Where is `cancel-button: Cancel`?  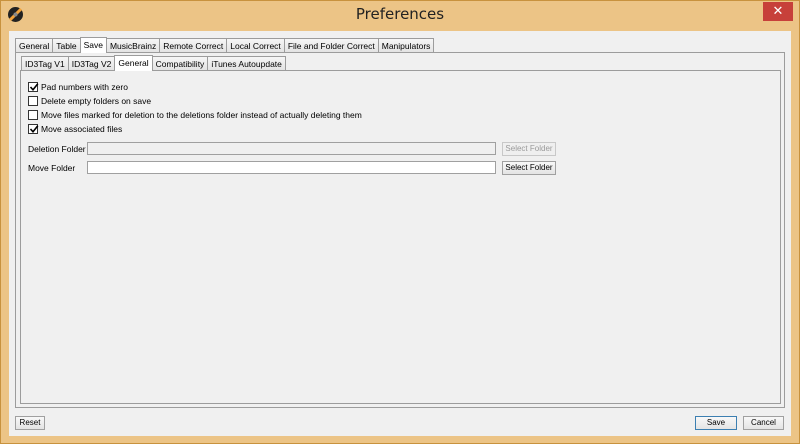
cancel-button: Cancel is located at coordinates (763, 423).